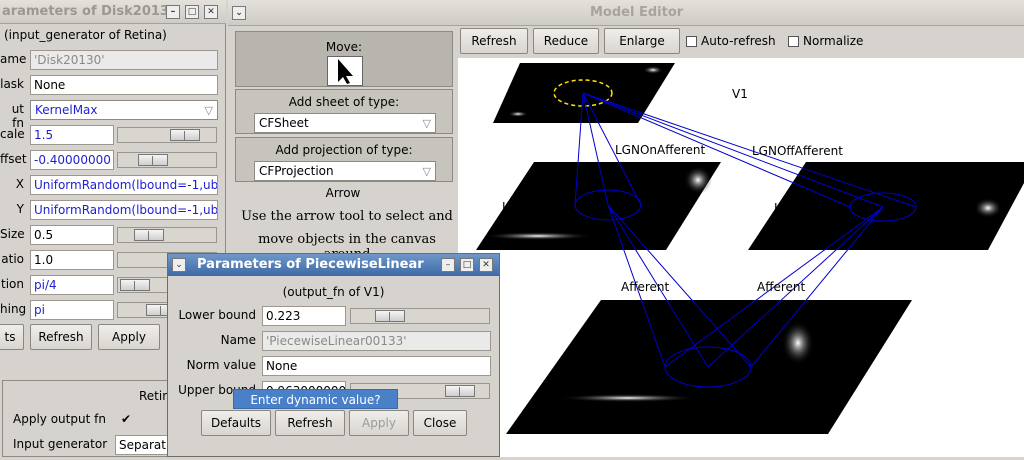 This screenshot has height=460, width=1024. I want to click on normalize-checkbox, so click(793, 41).